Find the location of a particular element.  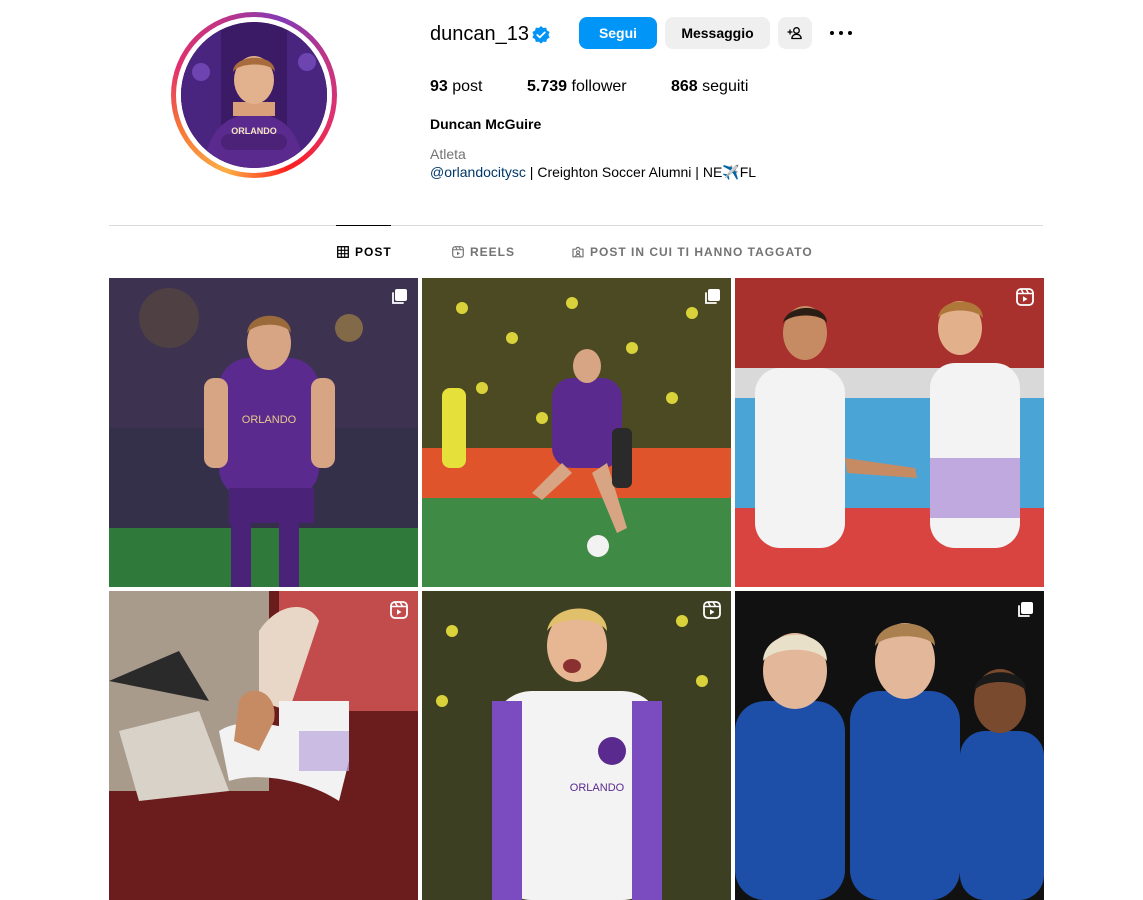

tagged-icon is located at coordinates (578, 252).